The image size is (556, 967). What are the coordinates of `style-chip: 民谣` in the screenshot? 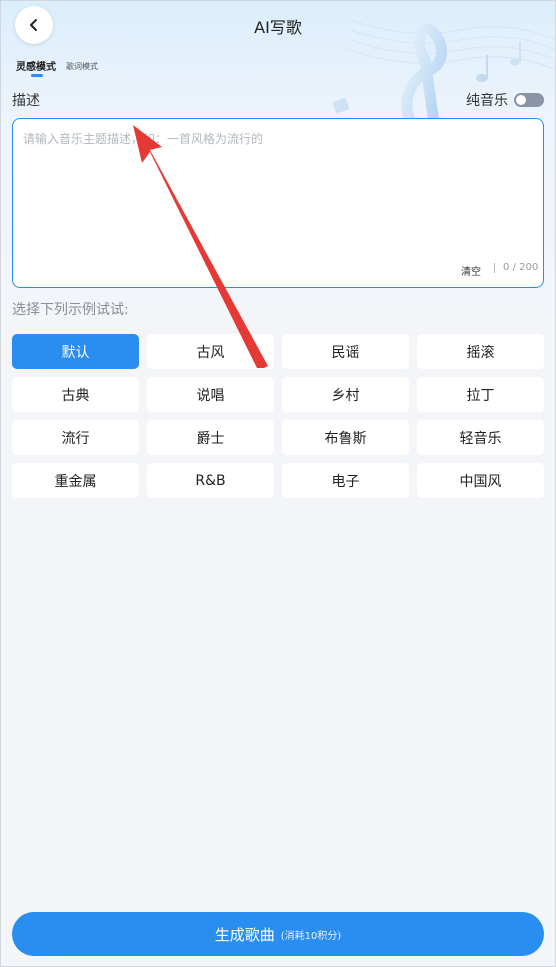 It's located at (345, 351).